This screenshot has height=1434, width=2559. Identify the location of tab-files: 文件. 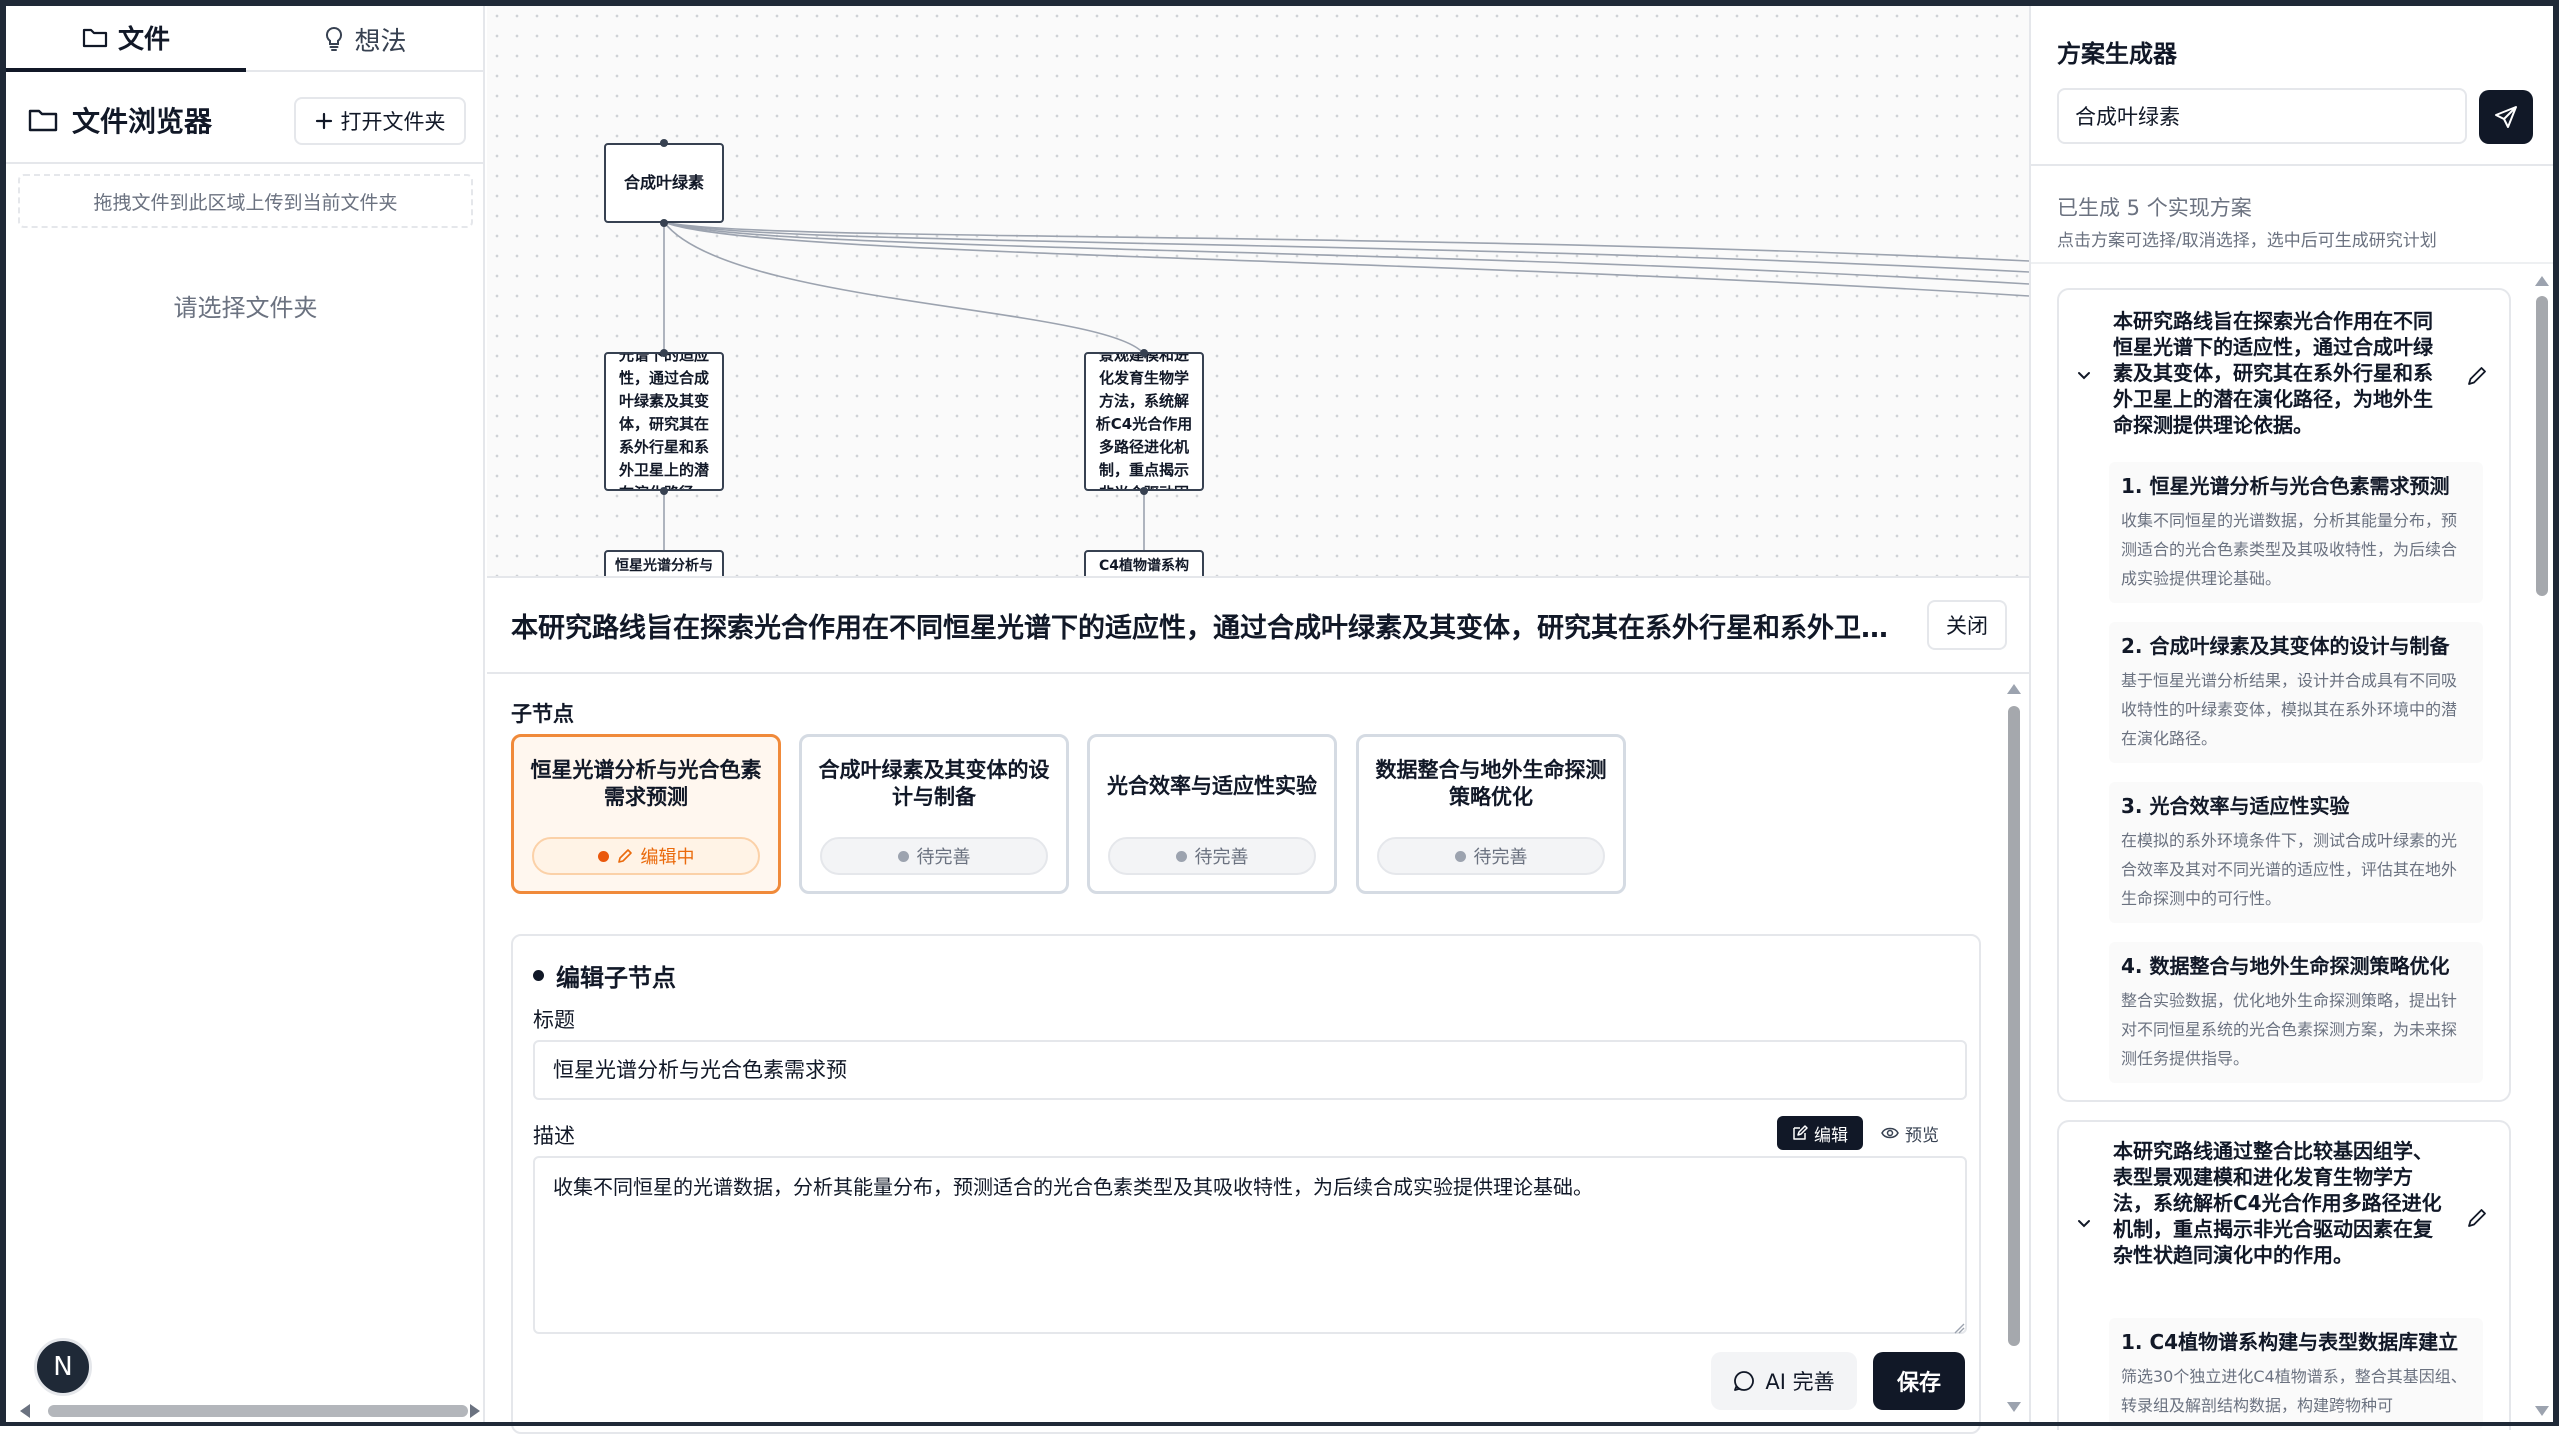
(126, 39).